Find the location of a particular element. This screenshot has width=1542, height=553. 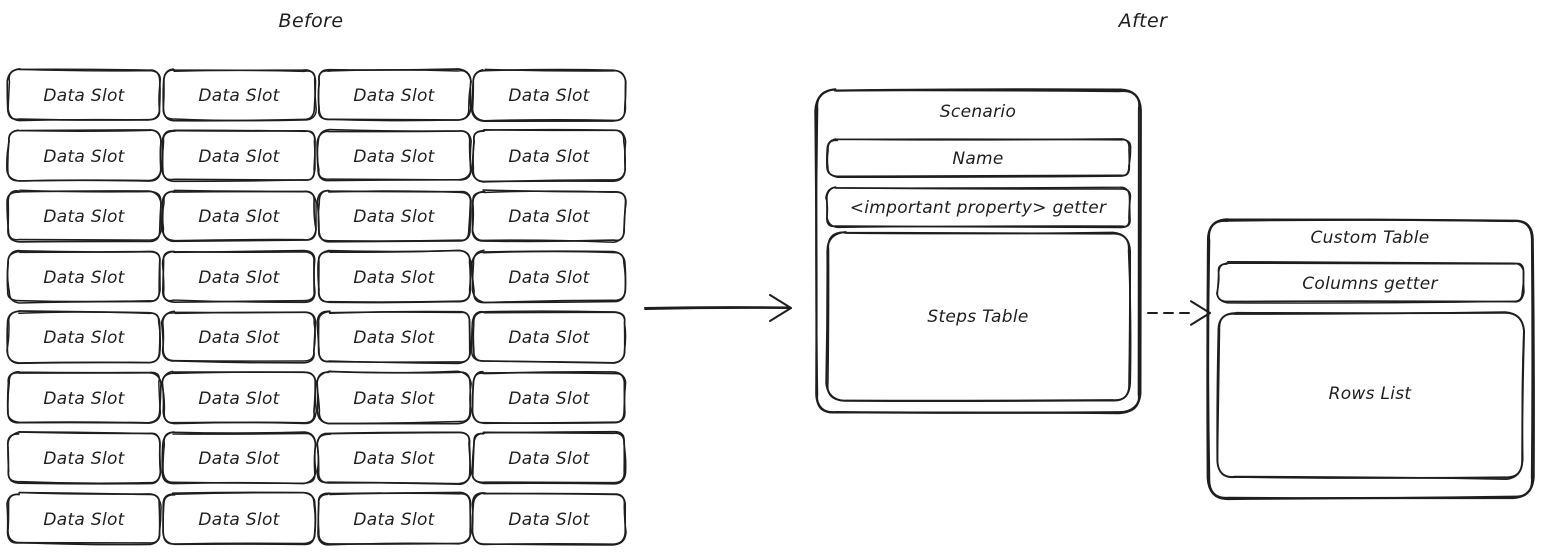

scenario-name-field is located at coordinates (978, 158).